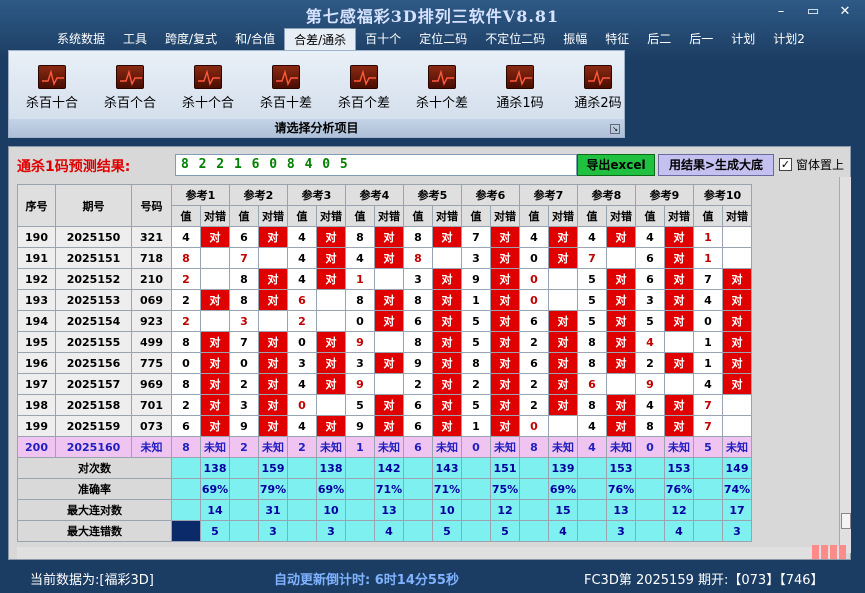  I want to click on ribbon-tool-2: 杀十个合, so click(208, 85).